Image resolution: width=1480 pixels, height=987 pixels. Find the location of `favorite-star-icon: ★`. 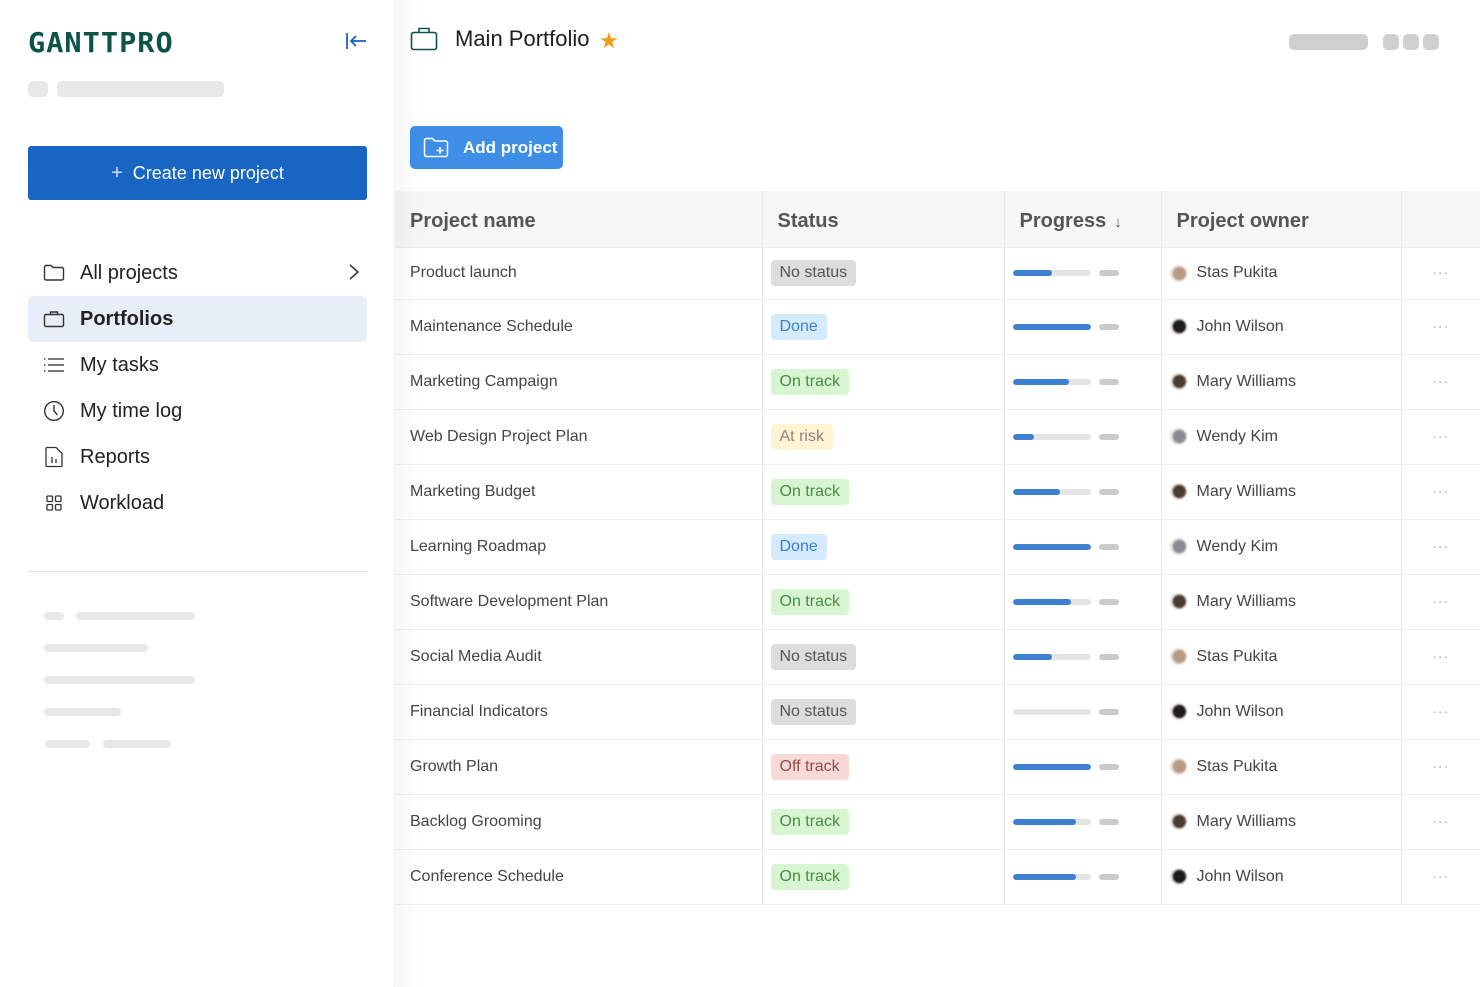

favorite-star-icon: ★ is located at coordinates (609, 41).